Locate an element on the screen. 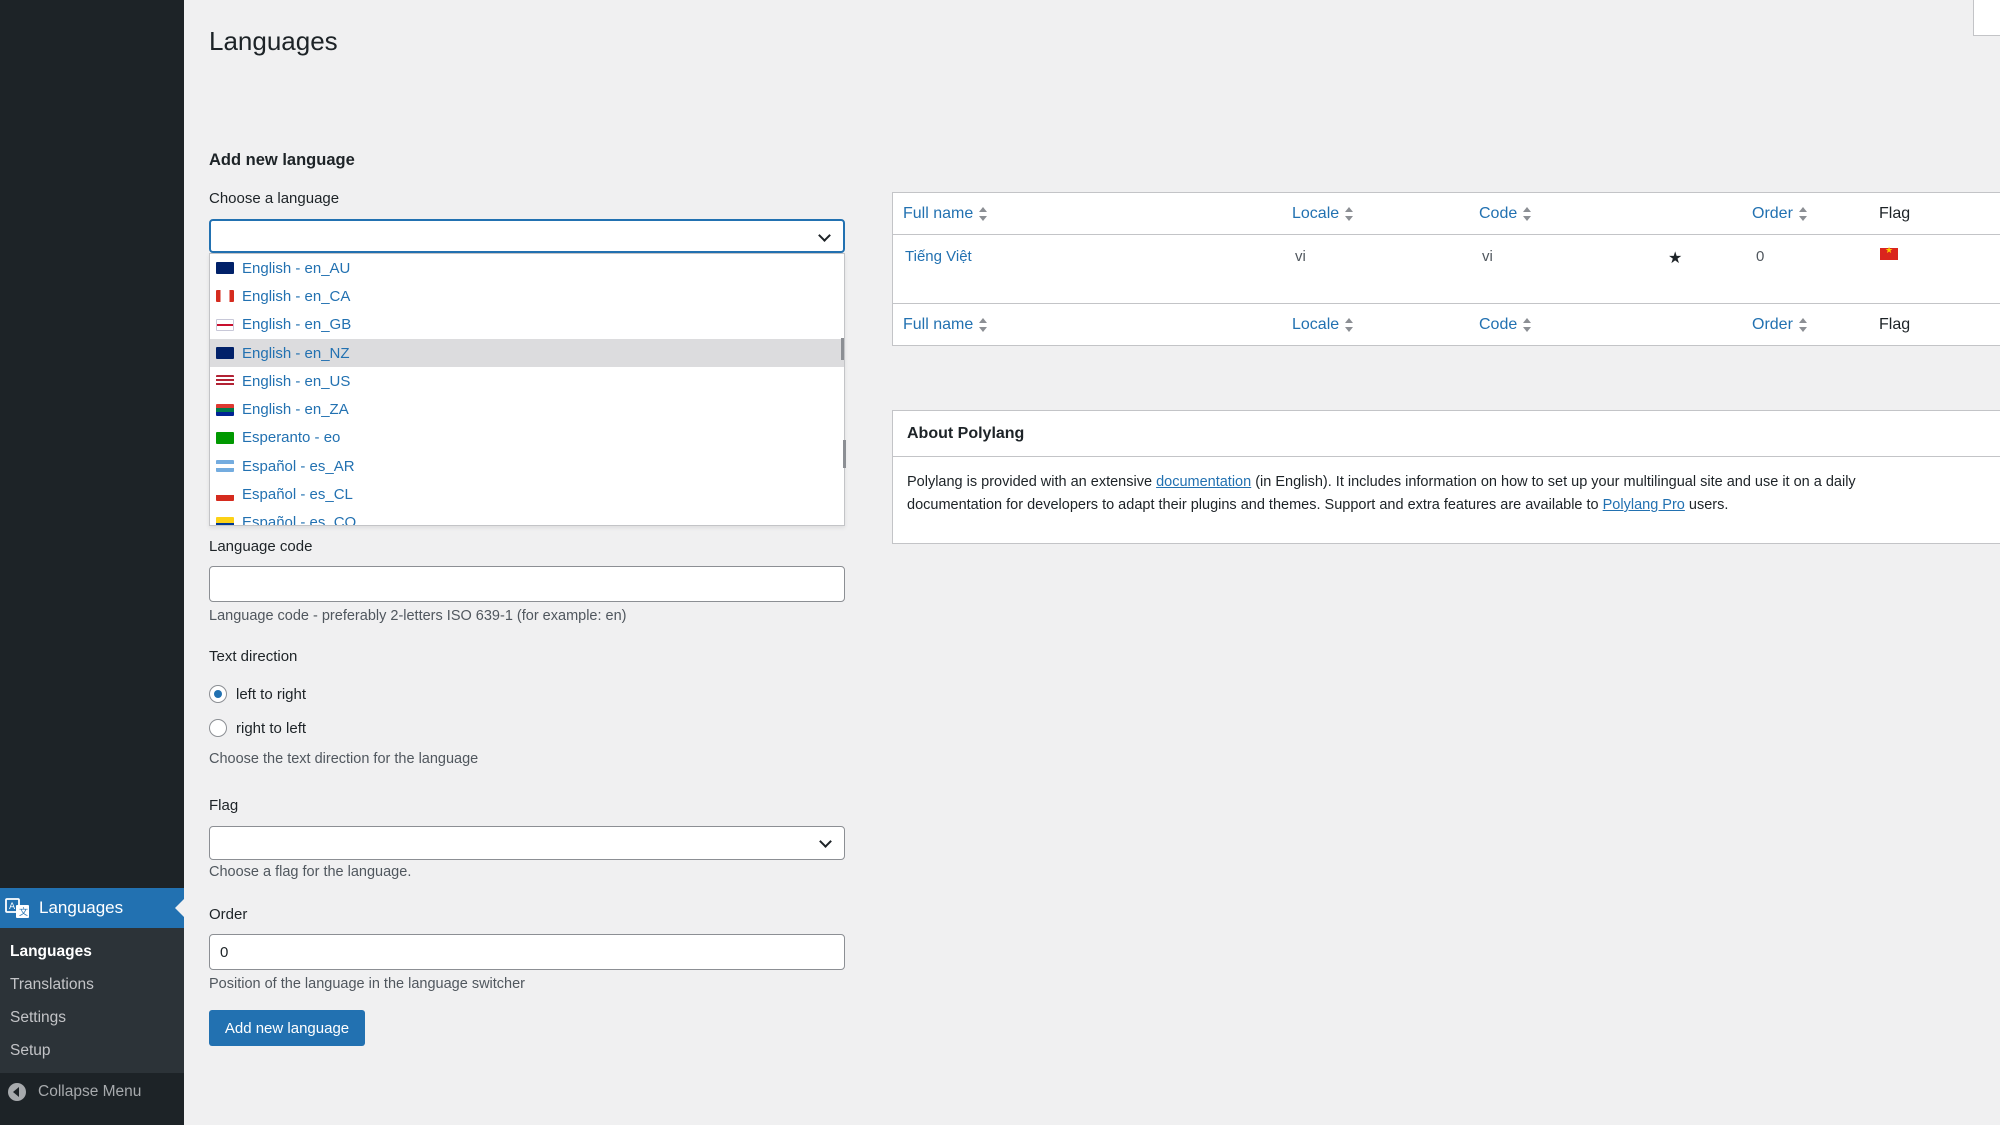 This screenshot has height=1125, width=2000. row-full-name-link: Tiếng Việt is located at coordinates (938, 256).